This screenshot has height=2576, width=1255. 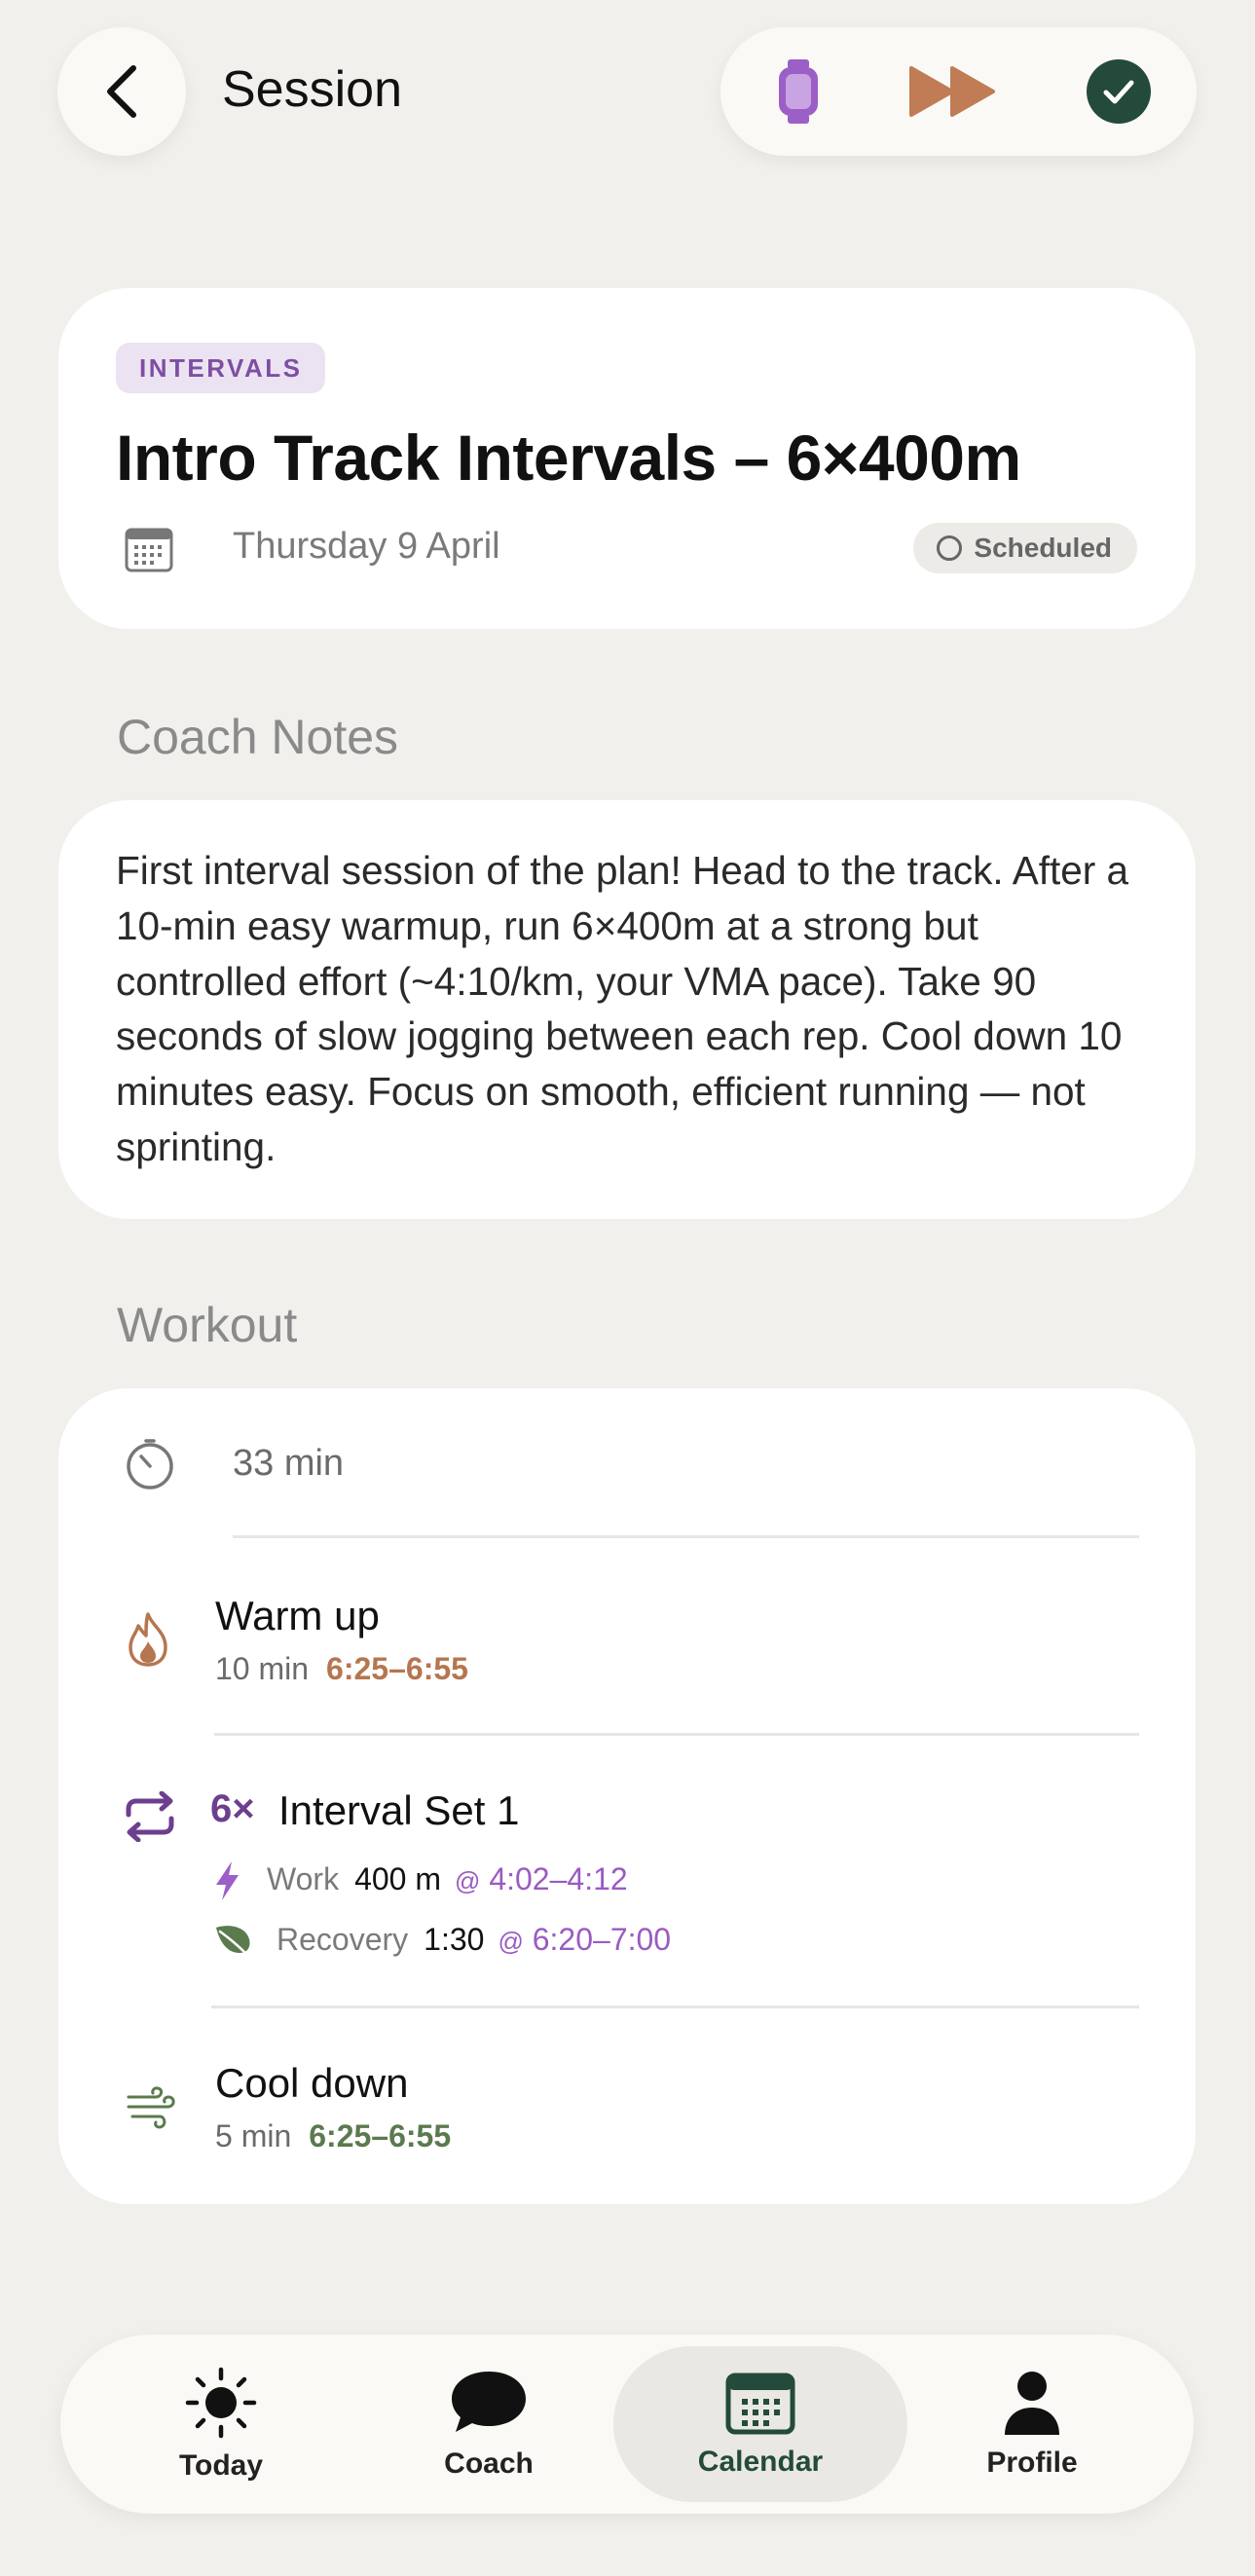 I want to click on cooldown-duration: 5 min, so click(x=254, y=2135).